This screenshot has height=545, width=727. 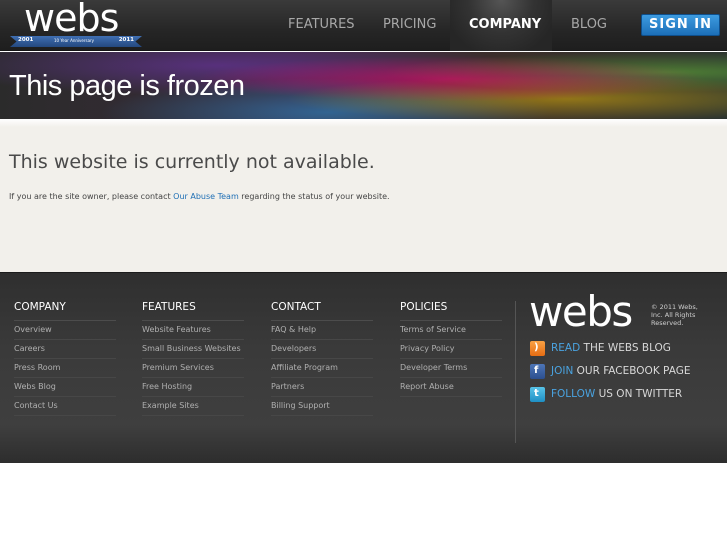 I want to click on footer-link-website-features: Website Features, so click(x=193, y=330).